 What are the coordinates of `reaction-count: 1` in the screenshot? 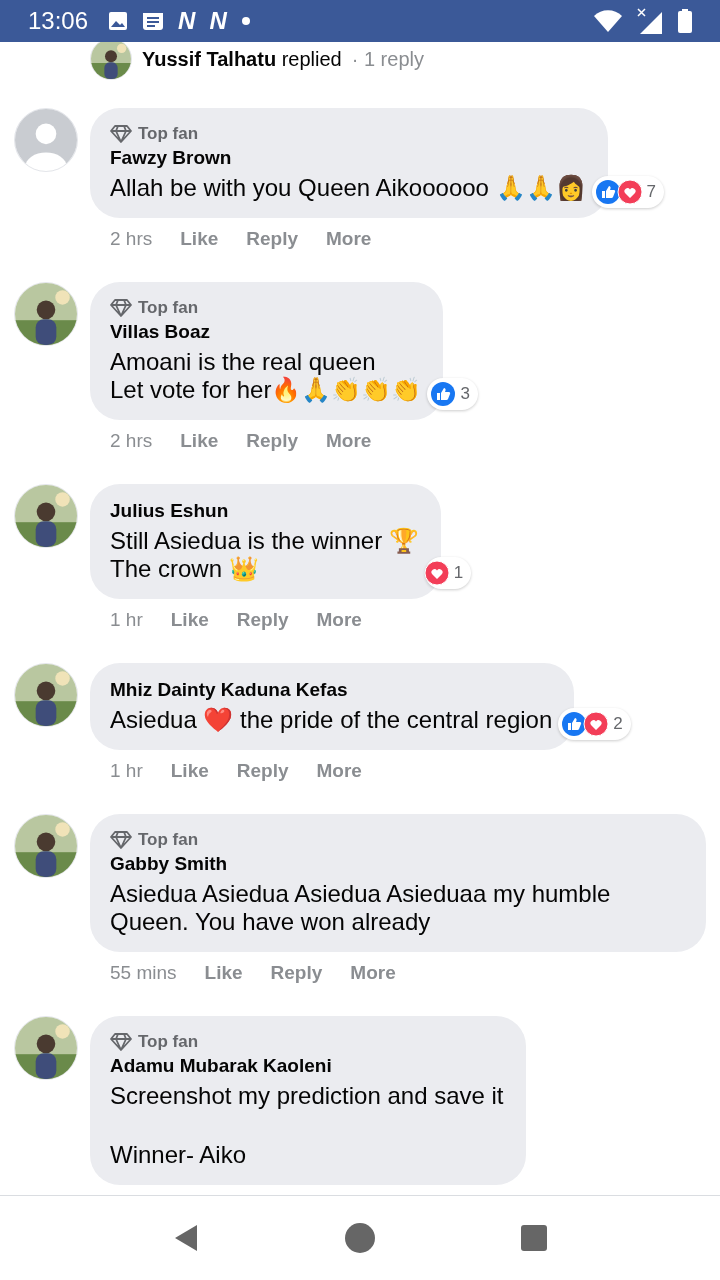 It's located at (458, 573).